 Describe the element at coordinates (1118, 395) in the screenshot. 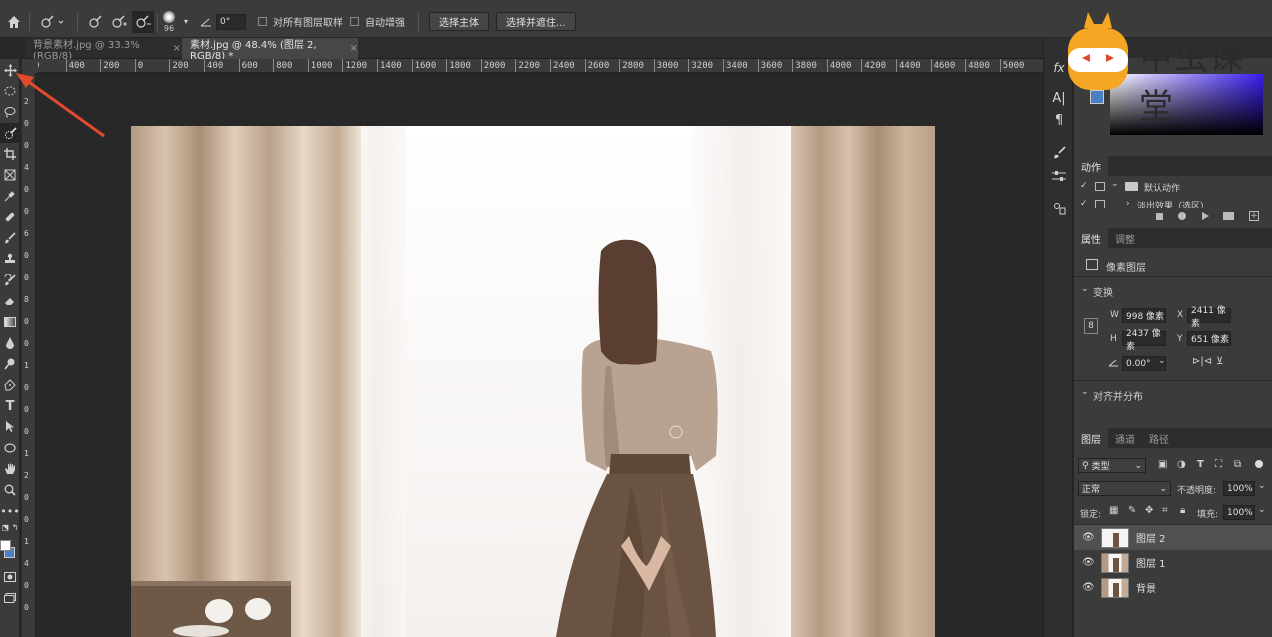

I see `align-section-title: 对齐并分布` at that location.